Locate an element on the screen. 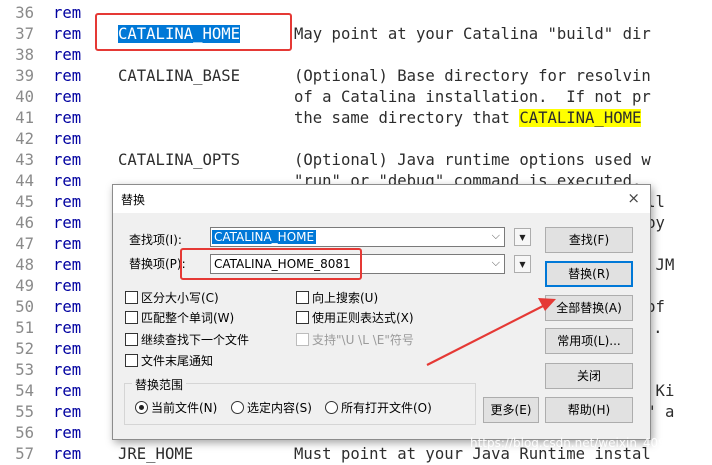 The width and height of the screenshot is (712, 465). annotation-arrow is located at coordinates (491, 332).